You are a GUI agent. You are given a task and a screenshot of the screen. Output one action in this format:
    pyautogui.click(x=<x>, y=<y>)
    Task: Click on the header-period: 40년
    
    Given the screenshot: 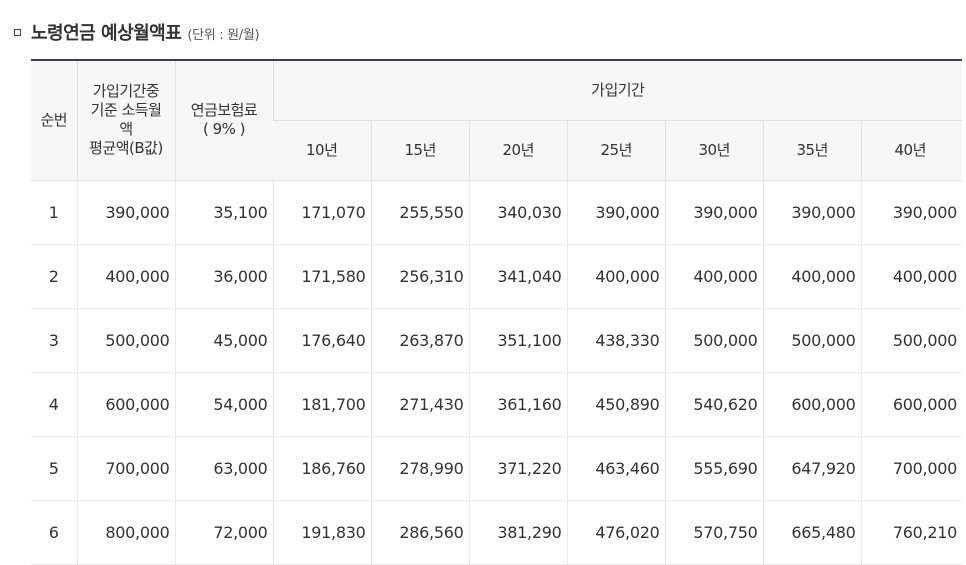 What is the action you would take?
    pyautogui.click(x=911, y=150)
    